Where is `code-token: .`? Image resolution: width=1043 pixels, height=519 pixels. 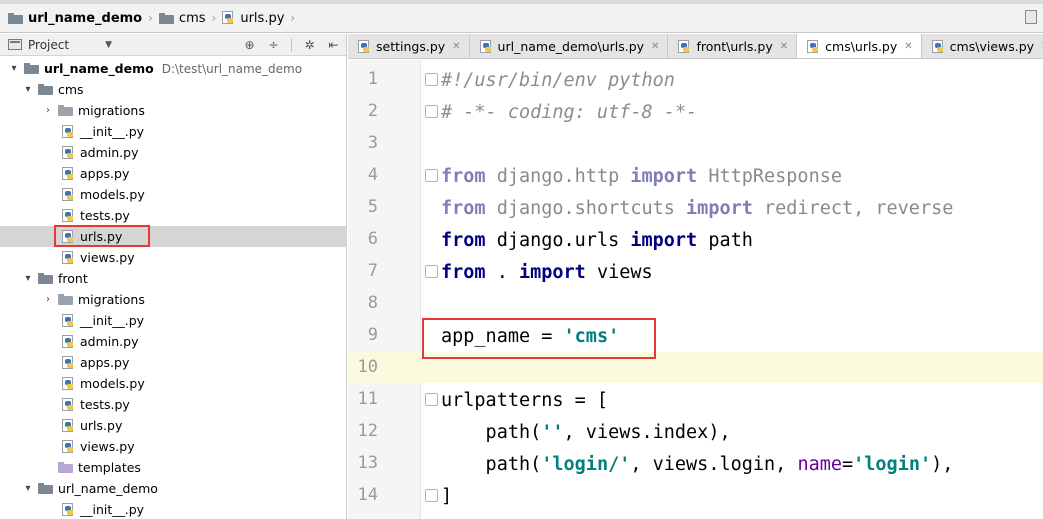
code-token: . is located at coordinates (502, 272).